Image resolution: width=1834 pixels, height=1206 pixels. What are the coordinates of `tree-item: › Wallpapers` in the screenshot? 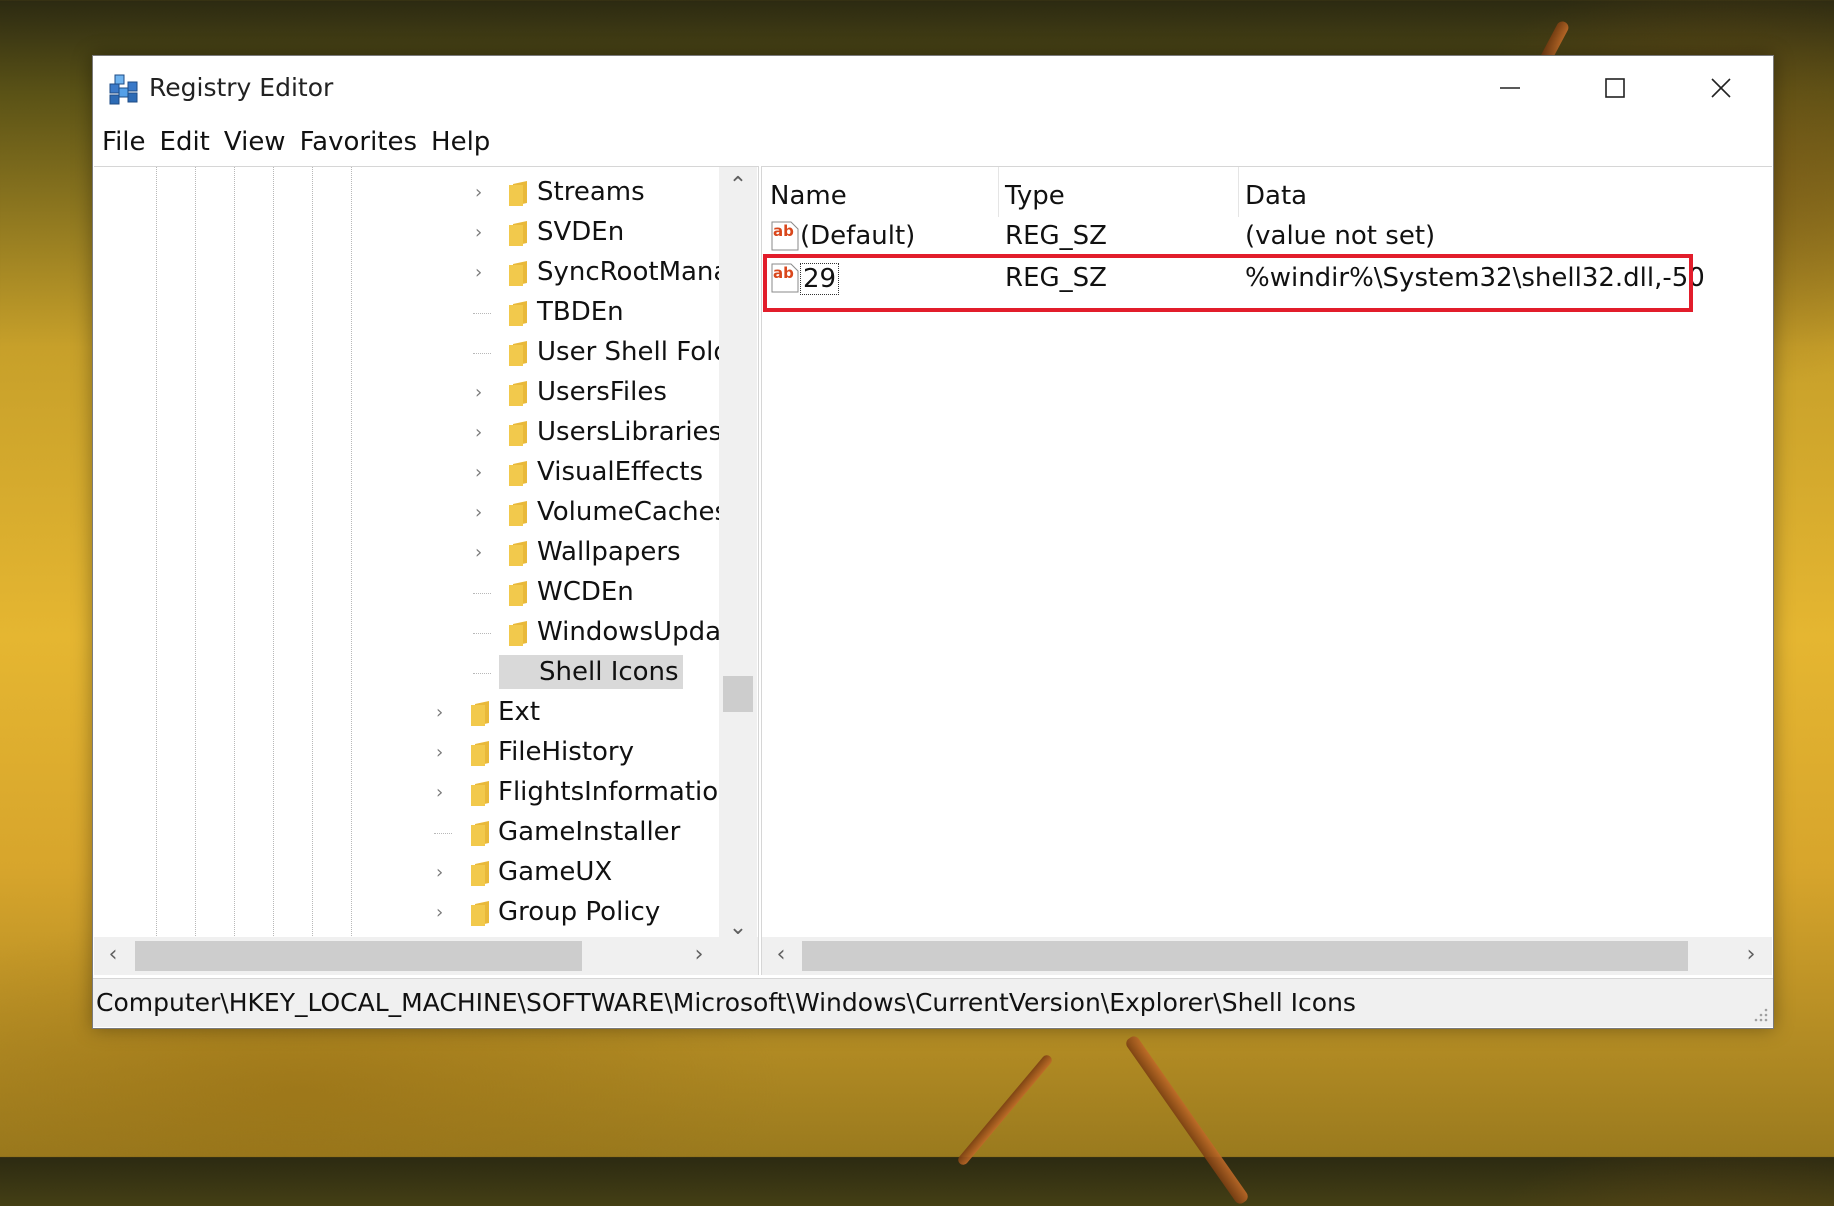 It's located at (406, 553).